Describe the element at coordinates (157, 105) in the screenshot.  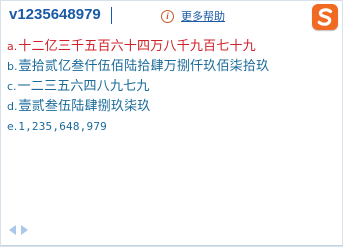
I see `candidate-d: d.壹贰叁伍陆肆捌玖柒玖` at that location.